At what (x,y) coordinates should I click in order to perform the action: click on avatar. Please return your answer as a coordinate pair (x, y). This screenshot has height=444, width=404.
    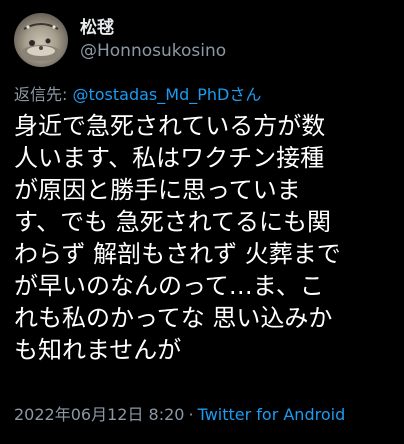
    Looking at the image, I should click on (41, 40).